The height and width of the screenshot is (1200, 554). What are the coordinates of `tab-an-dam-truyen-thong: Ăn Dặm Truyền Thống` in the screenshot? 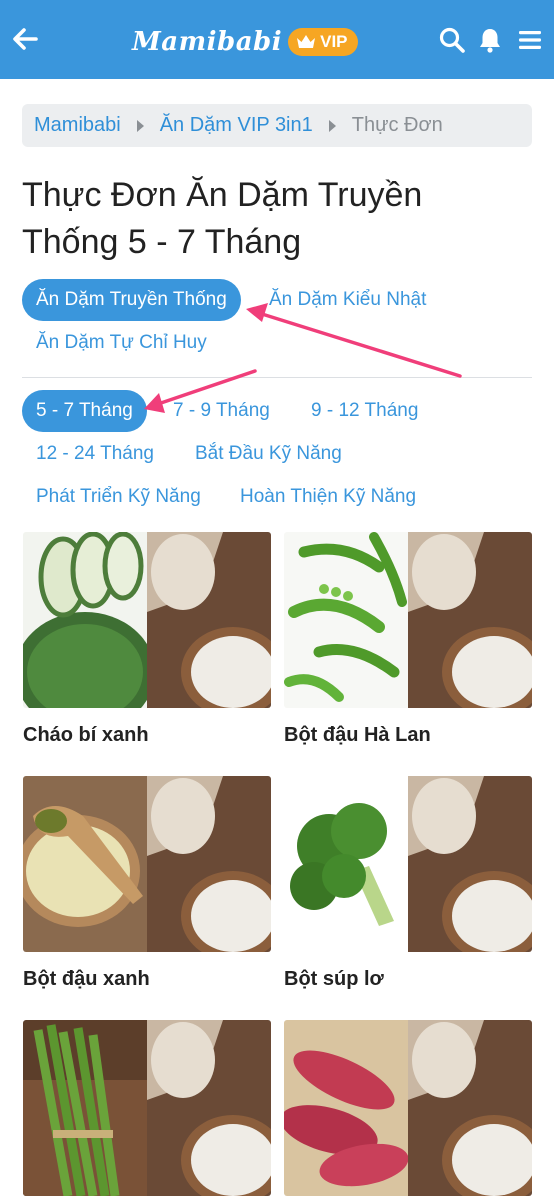 It's located at (131, 300).